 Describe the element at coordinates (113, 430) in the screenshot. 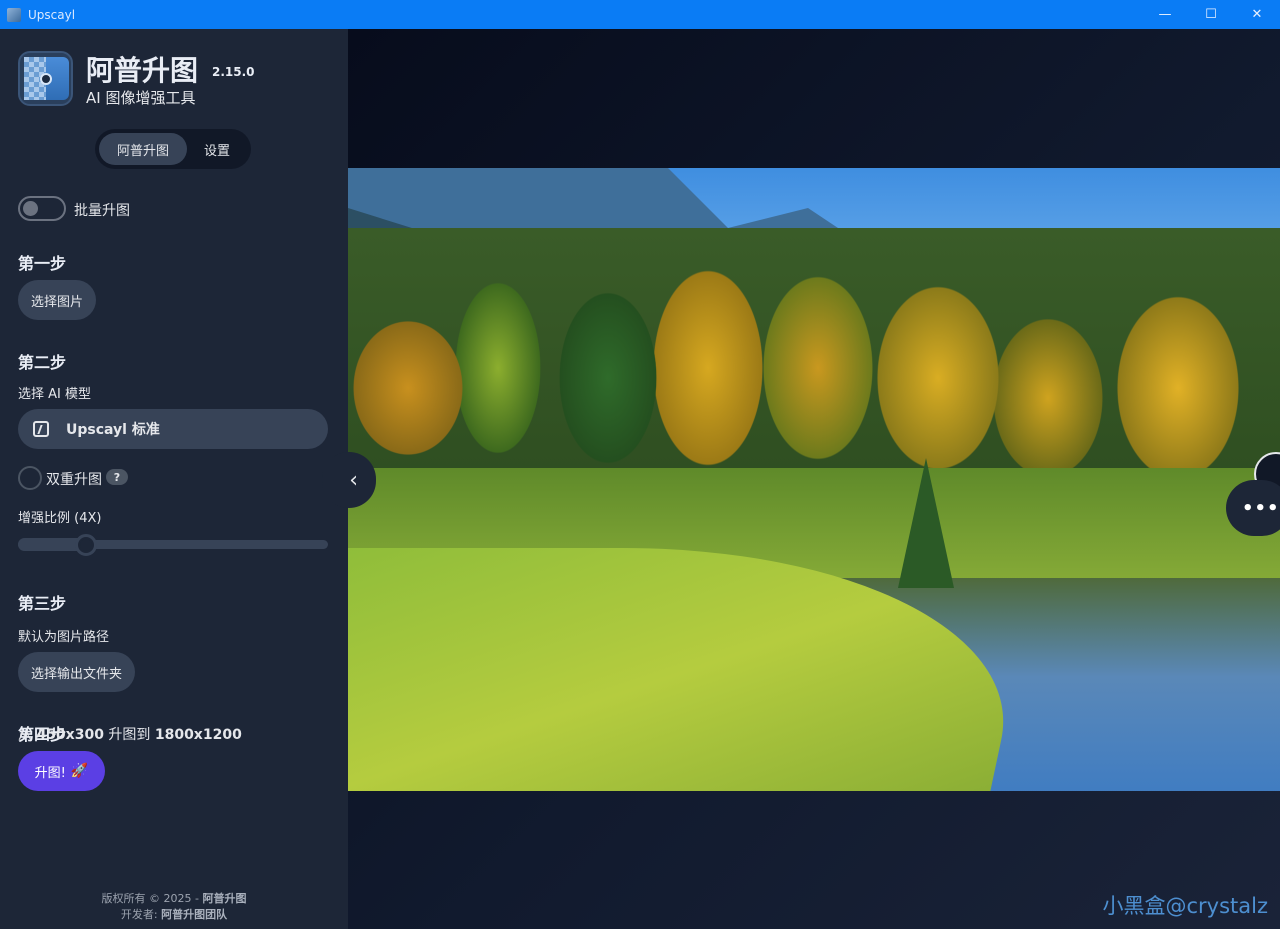

I see `model-value: Upscayl 标准` at that location.